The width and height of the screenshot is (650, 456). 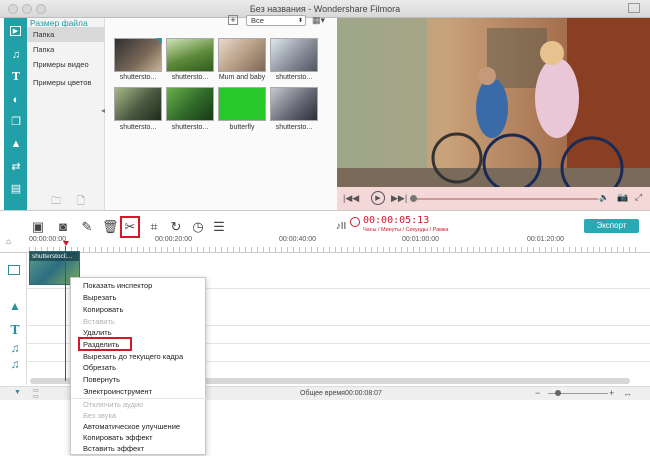 What do you see at coordinates (139, 427) in the screenshot?
I see `menu-item-auto-enhance: Автоматическое улучшение` at bounding box center [139, 427].